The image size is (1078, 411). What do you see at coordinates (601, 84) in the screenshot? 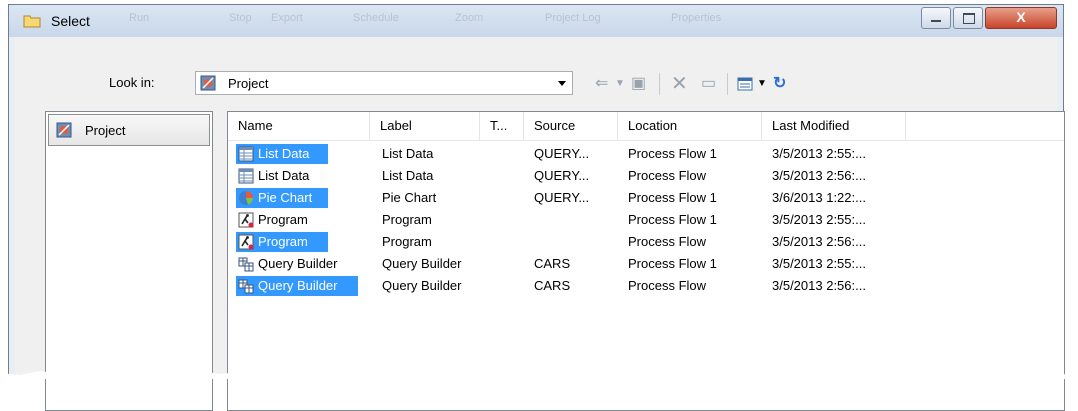
I see `back-arrow-icon: ⇐` at bounding box center [601, 84].